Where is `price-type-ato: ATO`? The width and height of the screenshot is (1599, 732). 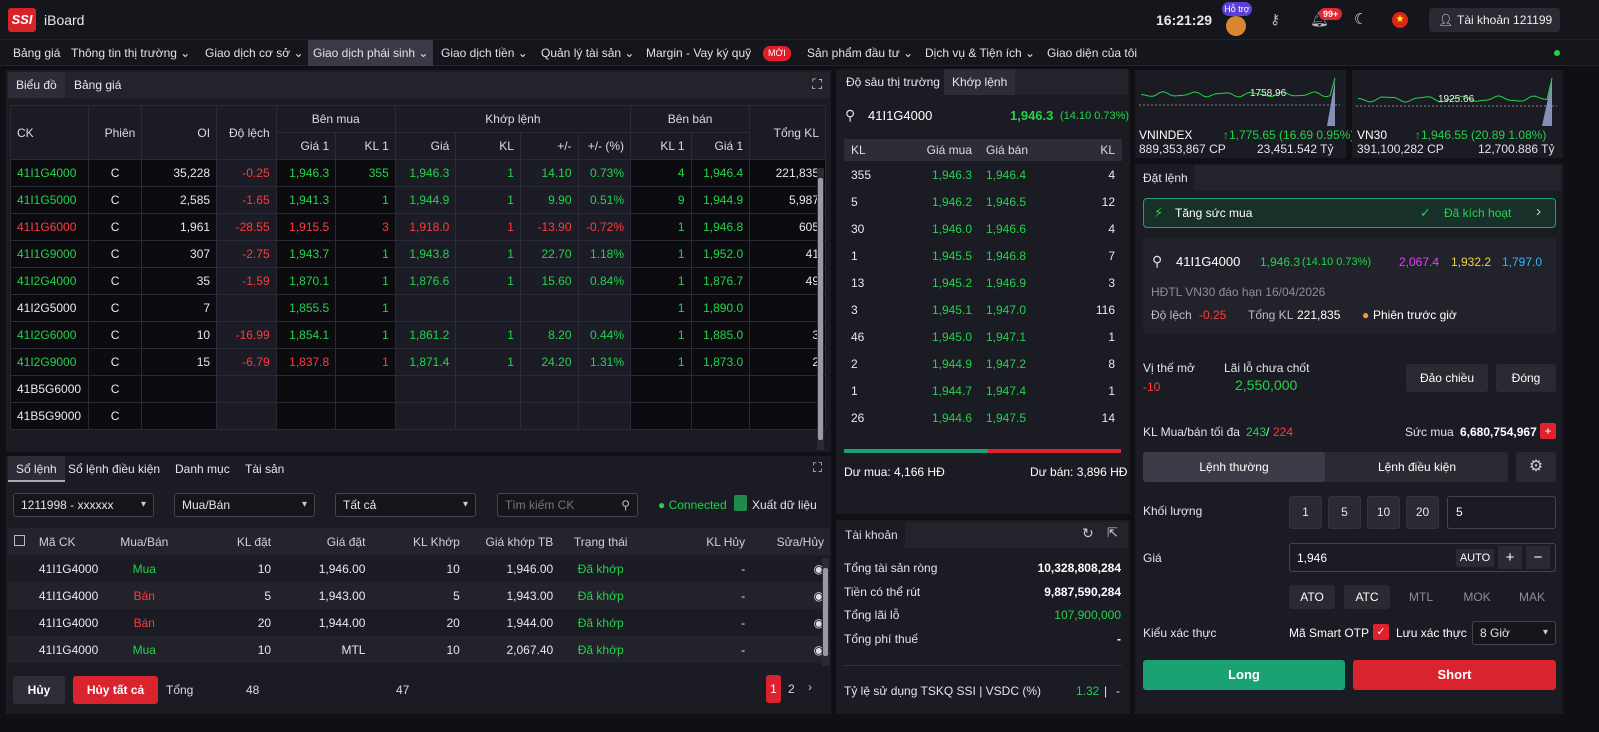
price-type-ato: ATO is located at coordinates (1312, 597).